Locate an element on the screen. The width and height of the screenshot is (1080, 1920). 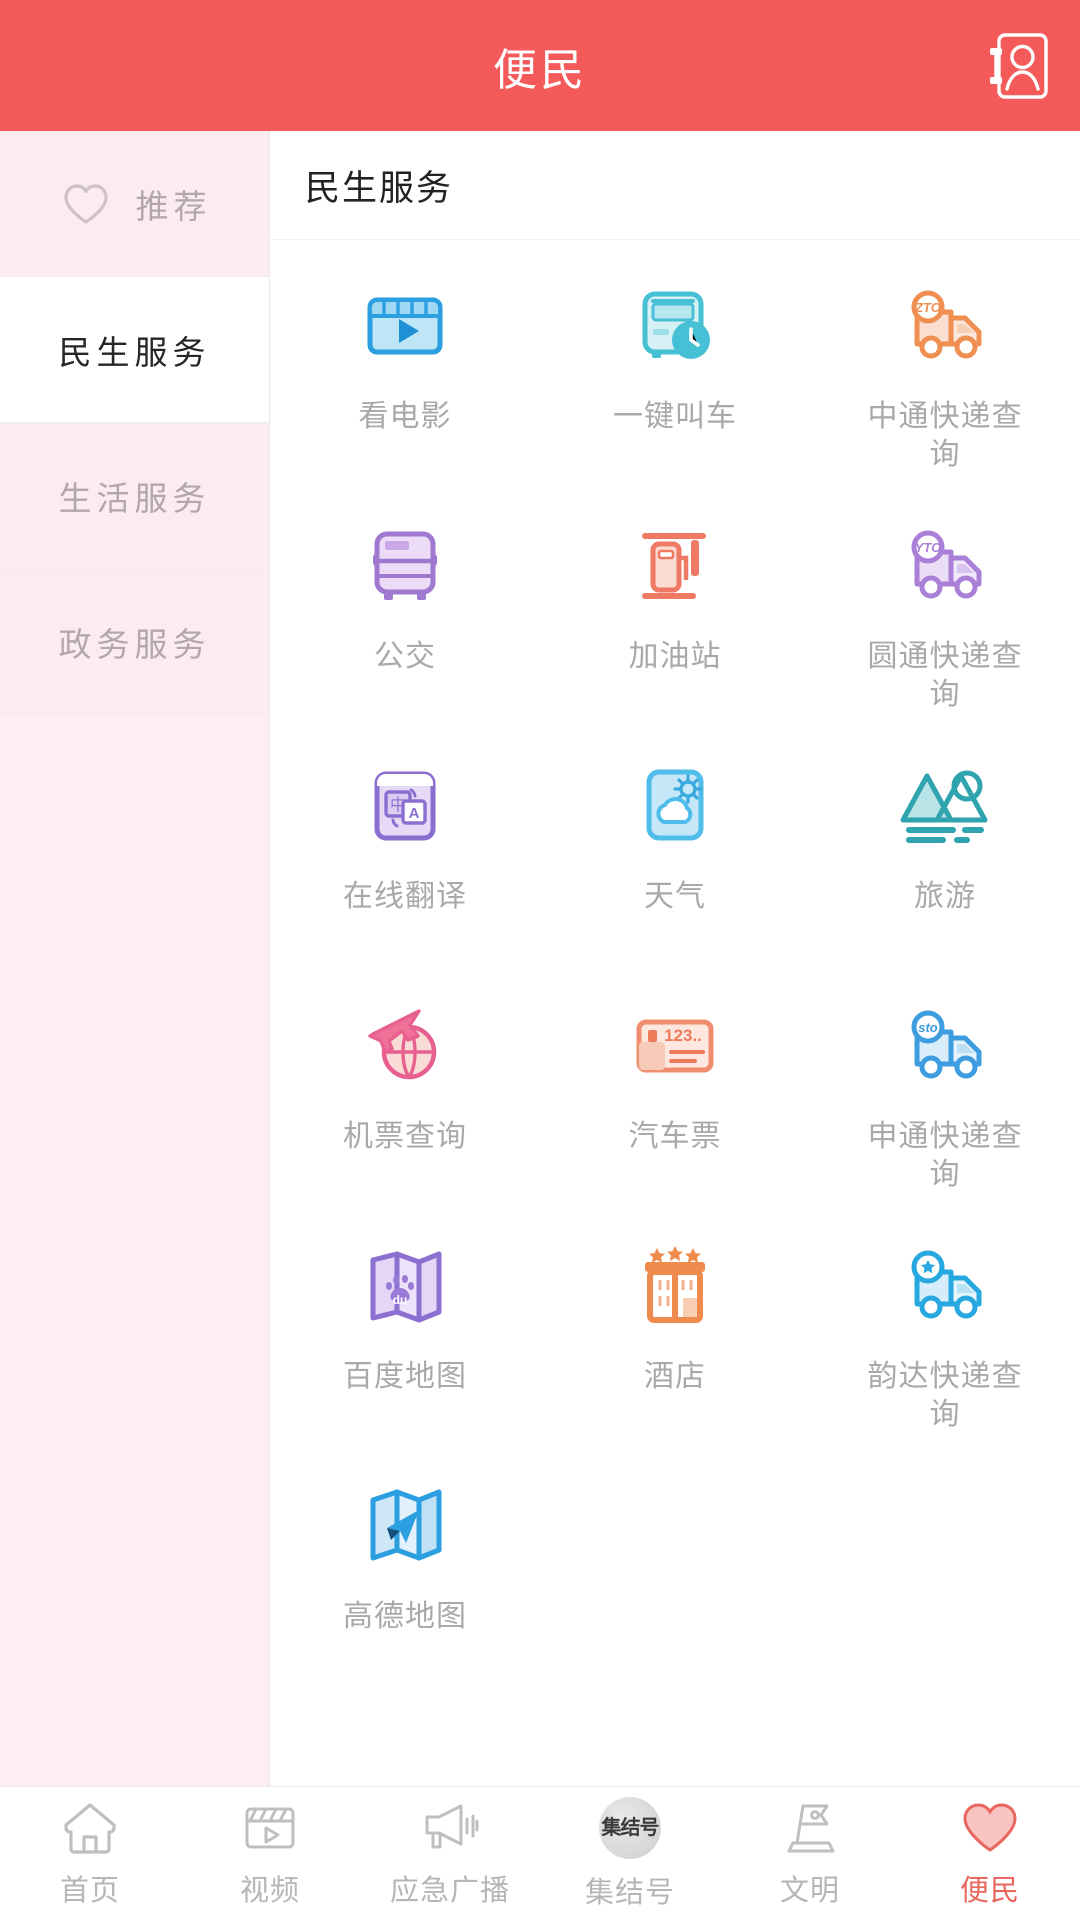
tab-label: 视频 is located at coordinates (269, 1890).